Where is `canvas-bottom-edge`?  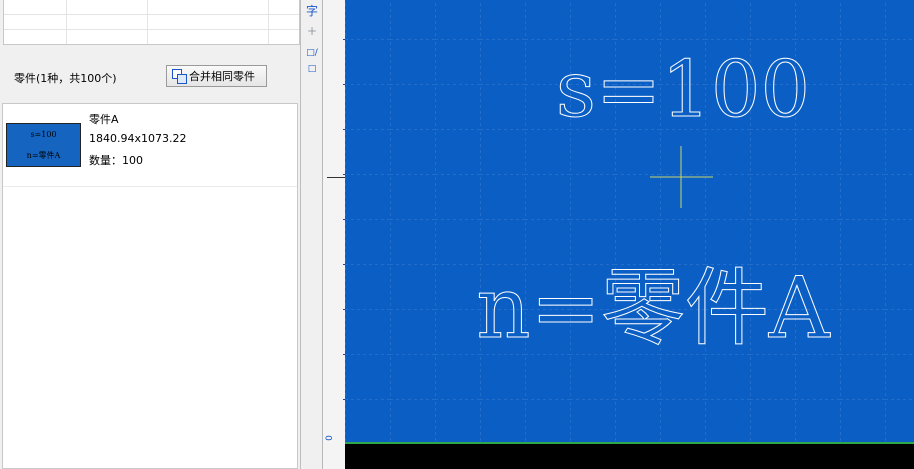
canvas-bottom-edge is located at coordinates (629, 455).